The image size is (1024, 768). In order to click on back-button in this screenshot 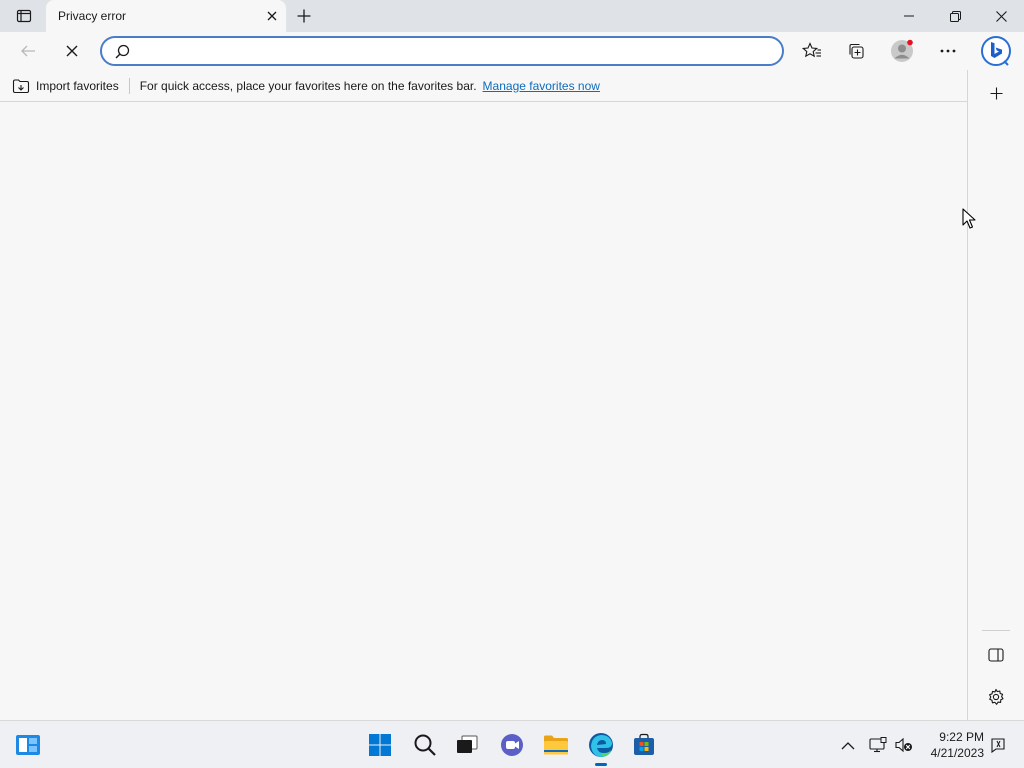, I will do `click(28, 51)`.